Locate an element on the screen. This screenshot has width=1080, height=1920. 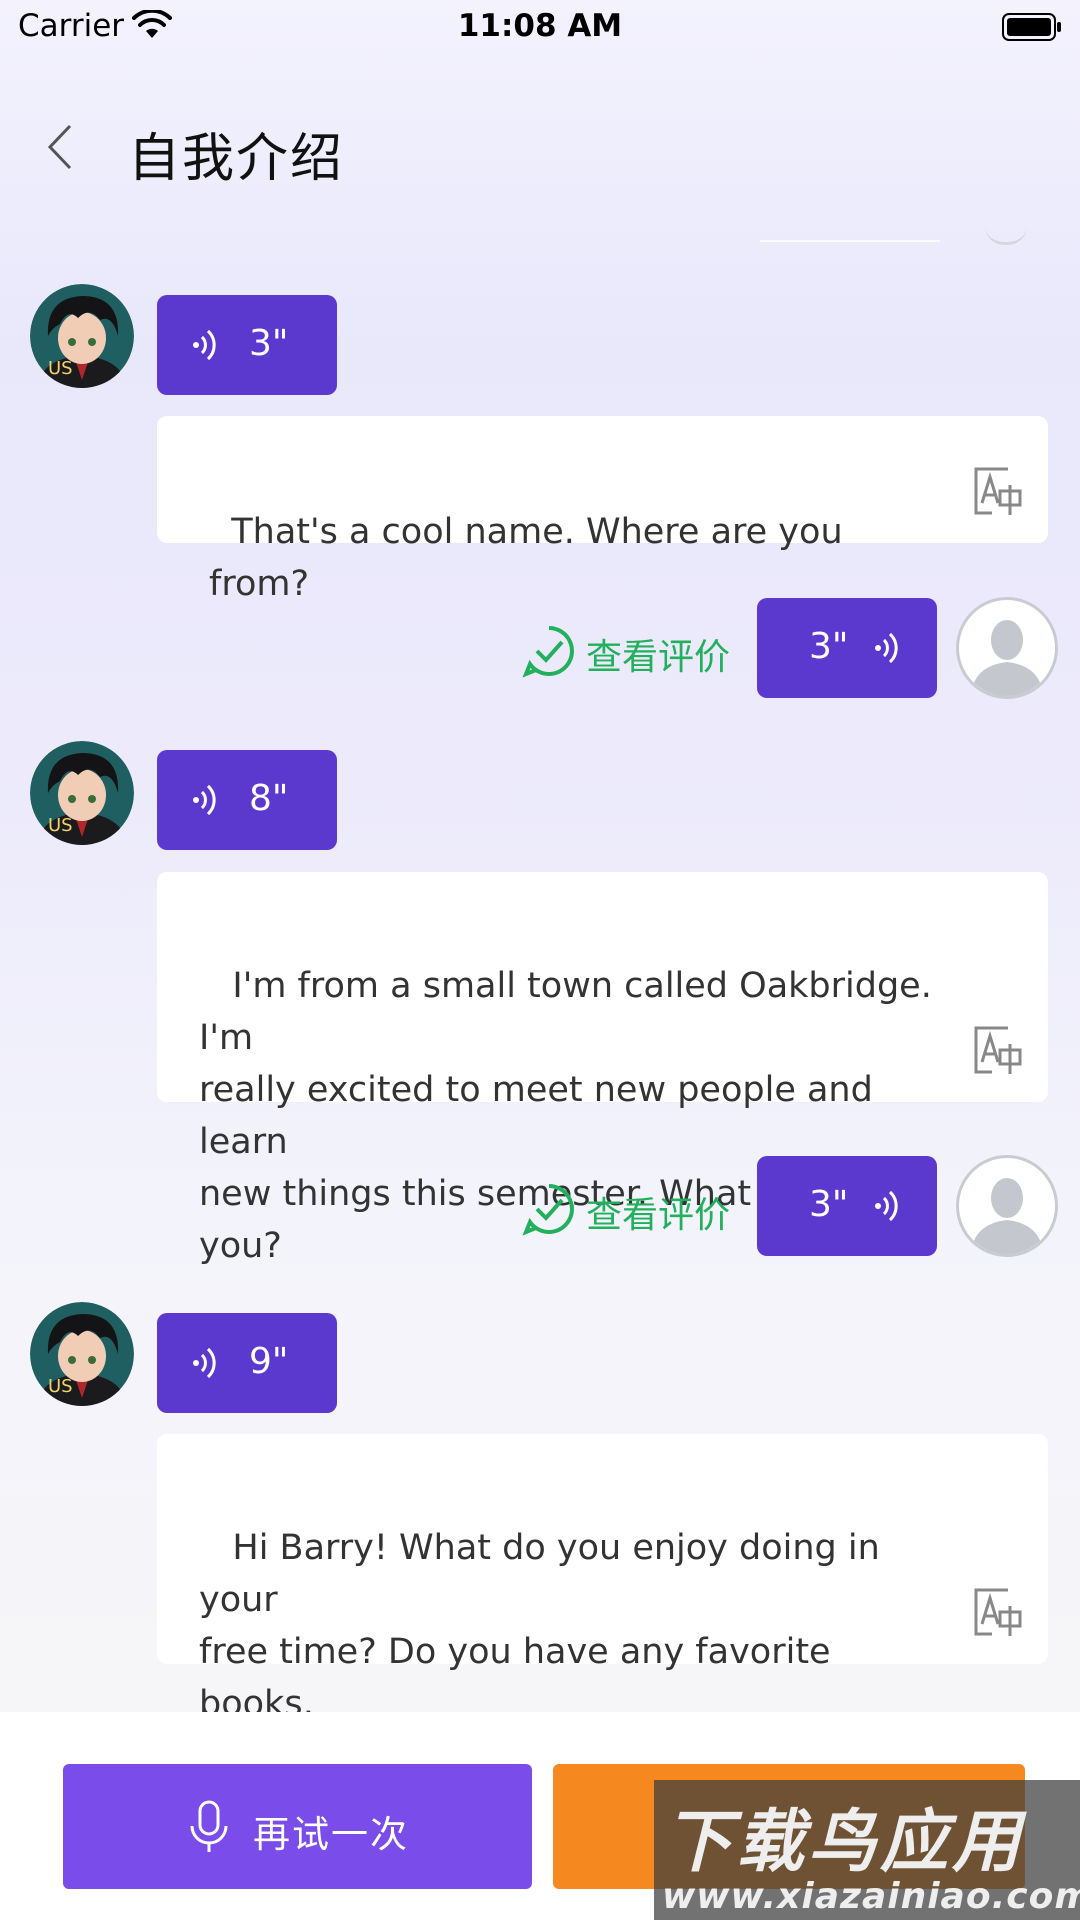
retry-label: 再试一次 is located at coordinates (331, 1834).